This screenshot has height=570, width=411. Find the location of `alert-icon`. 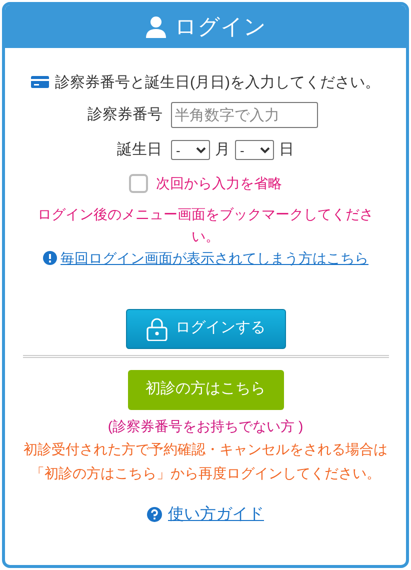

alert-icon is located at coordinates (49, 258).